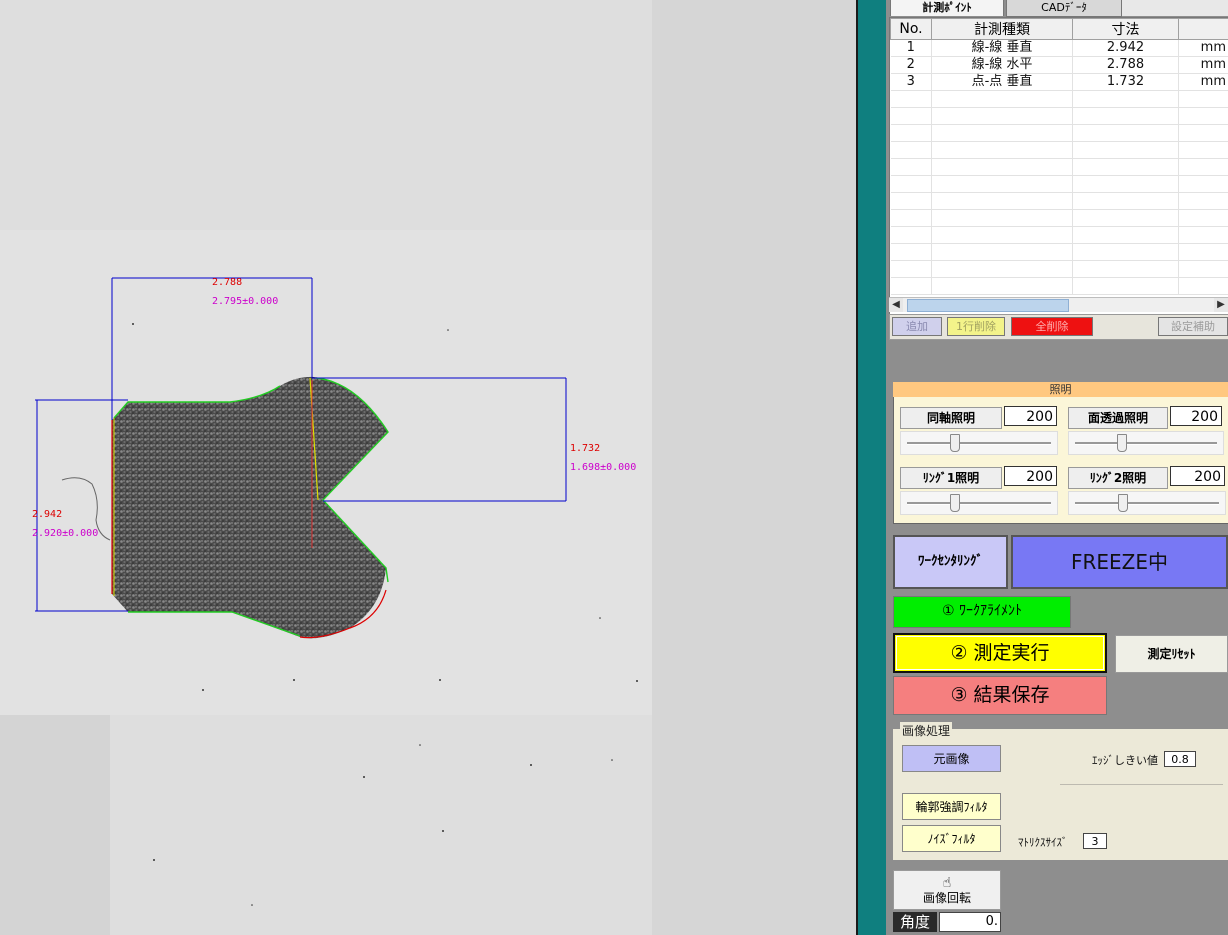 The width and height of the screenshot is (1228, 935). I want to click on scroll-thumb, so click(988, 305).